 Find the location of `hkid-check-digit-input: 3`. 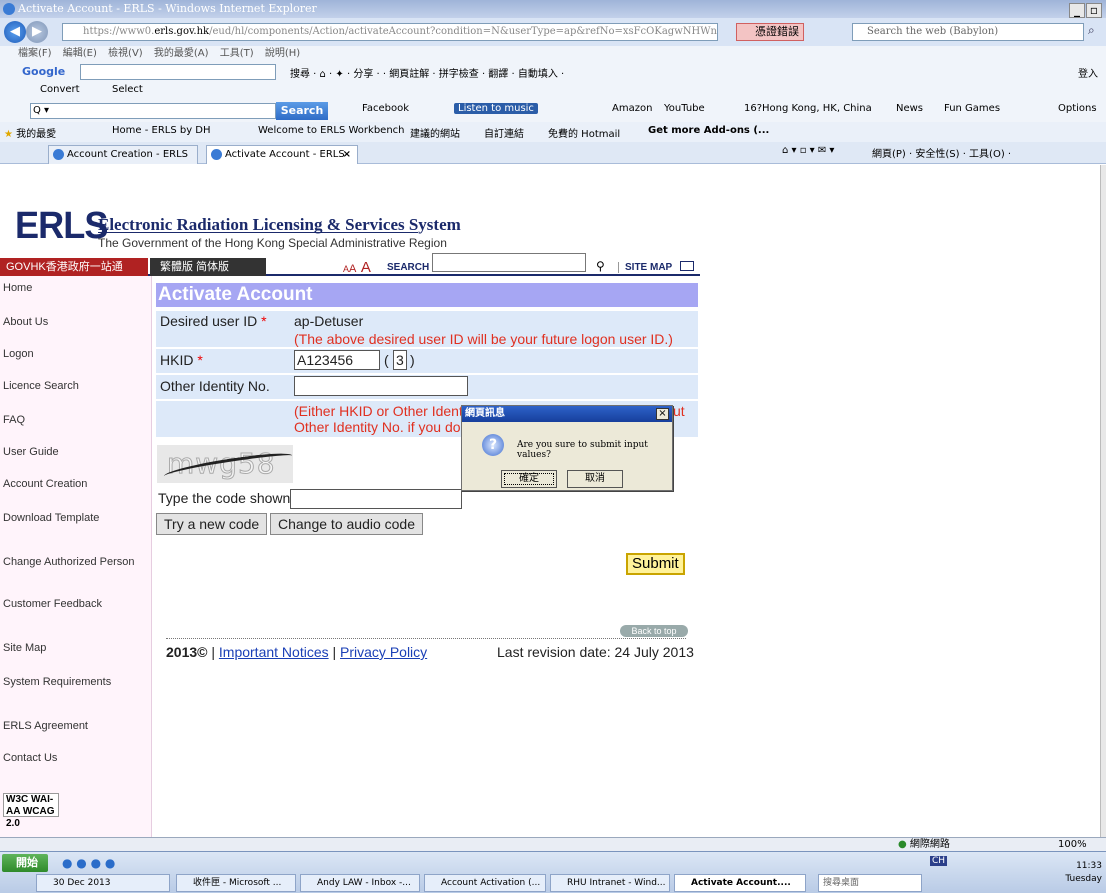

hkid-check-digit-input: 3 is located at coordinates (400, 360).